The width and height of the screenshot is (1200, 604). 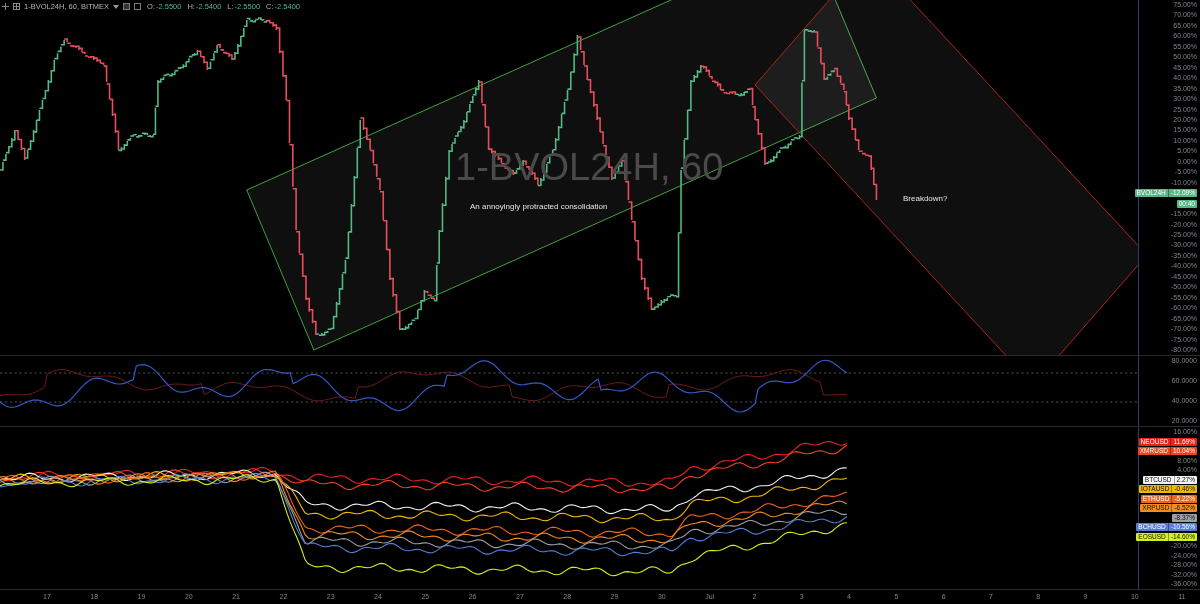 I want to click on caret-icon, so click(x=116, y=6).